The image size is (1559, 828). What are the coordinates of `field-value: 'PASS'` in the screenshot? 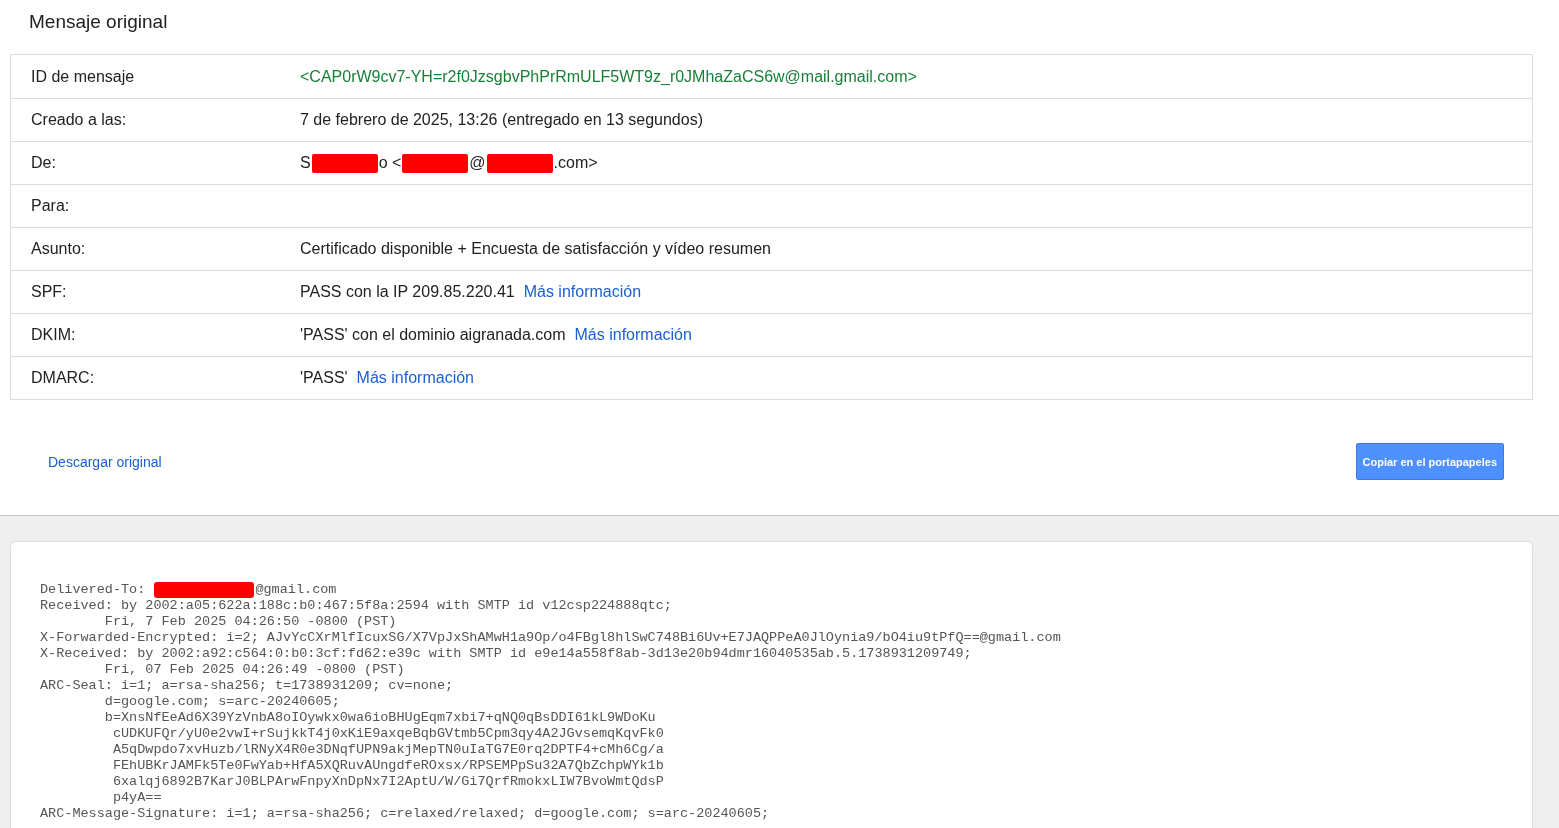 It's located at (324, 378).